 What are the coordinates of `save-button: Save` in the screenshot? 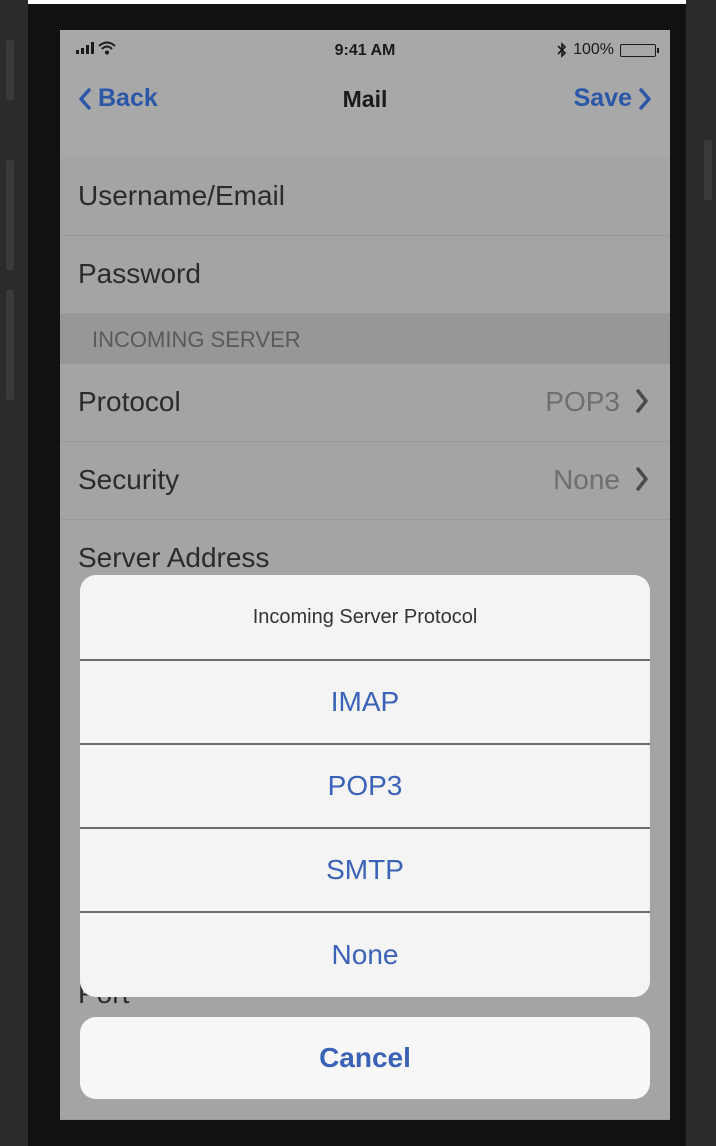 It's located at (613, 98).